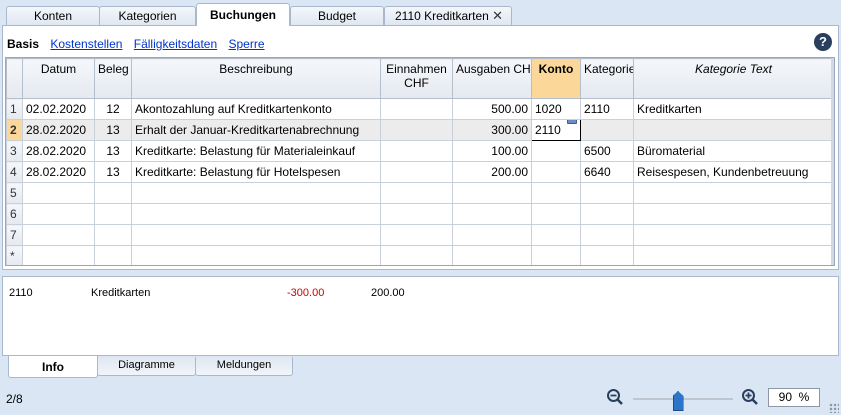 Image resolution: width=841 pixels, height=415 pixels. I want to click on zoom-slider-thumb, so click(678, 401).